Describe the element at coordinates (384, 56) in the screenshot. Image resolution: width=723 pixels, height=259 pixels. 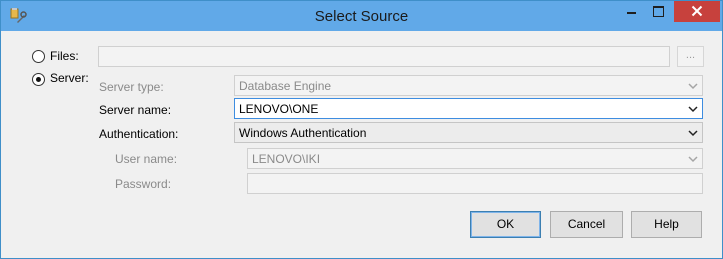
I see `files-path-input` at that location.